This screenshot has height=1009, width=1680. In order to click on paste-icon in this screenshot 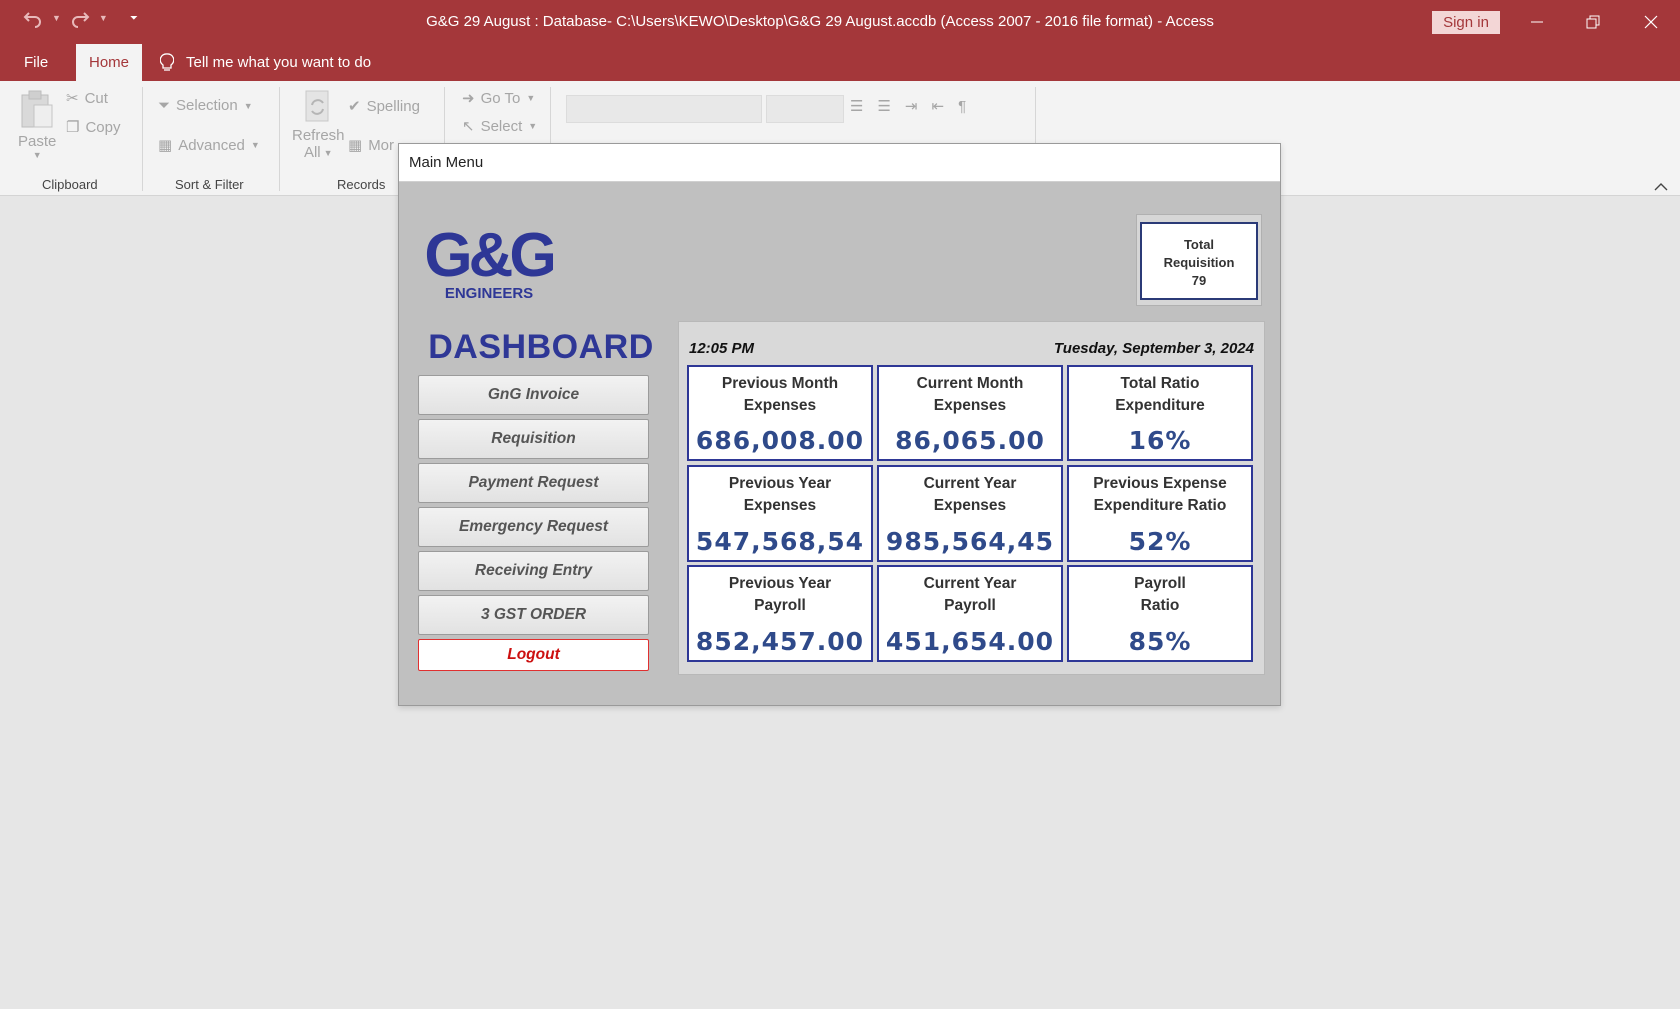, I will do `click(37, 109)`.